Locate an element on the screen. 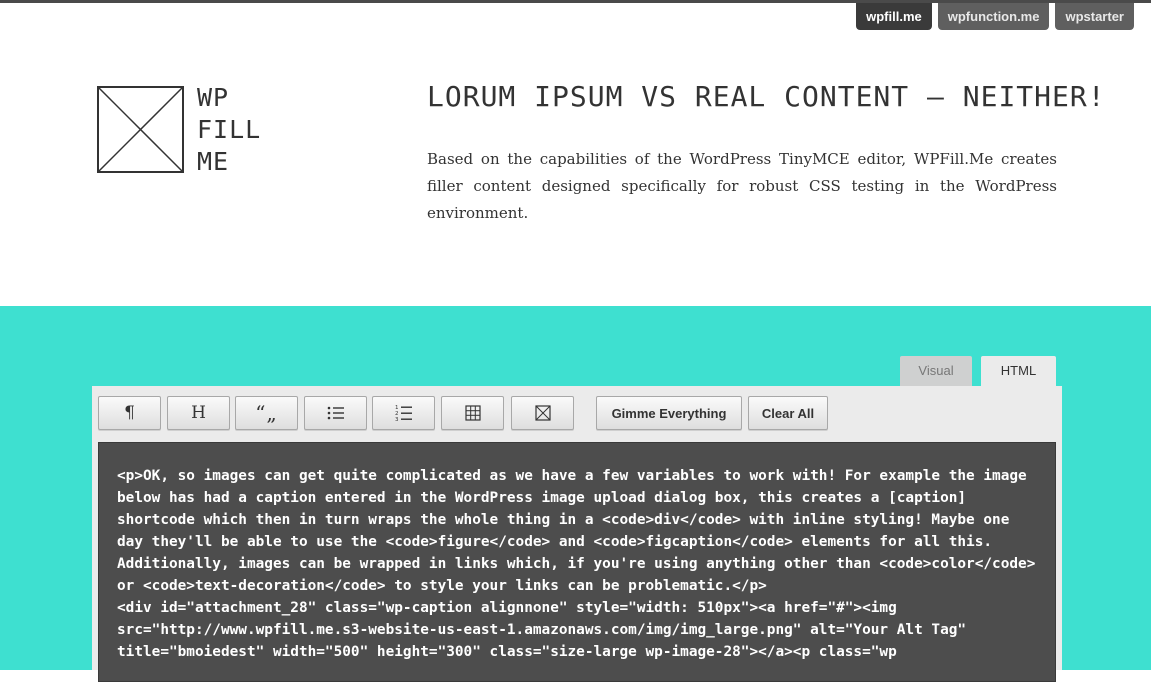 The width and height of the screenshot is (1151, 682). table-button is located at coordinates (472, 413).